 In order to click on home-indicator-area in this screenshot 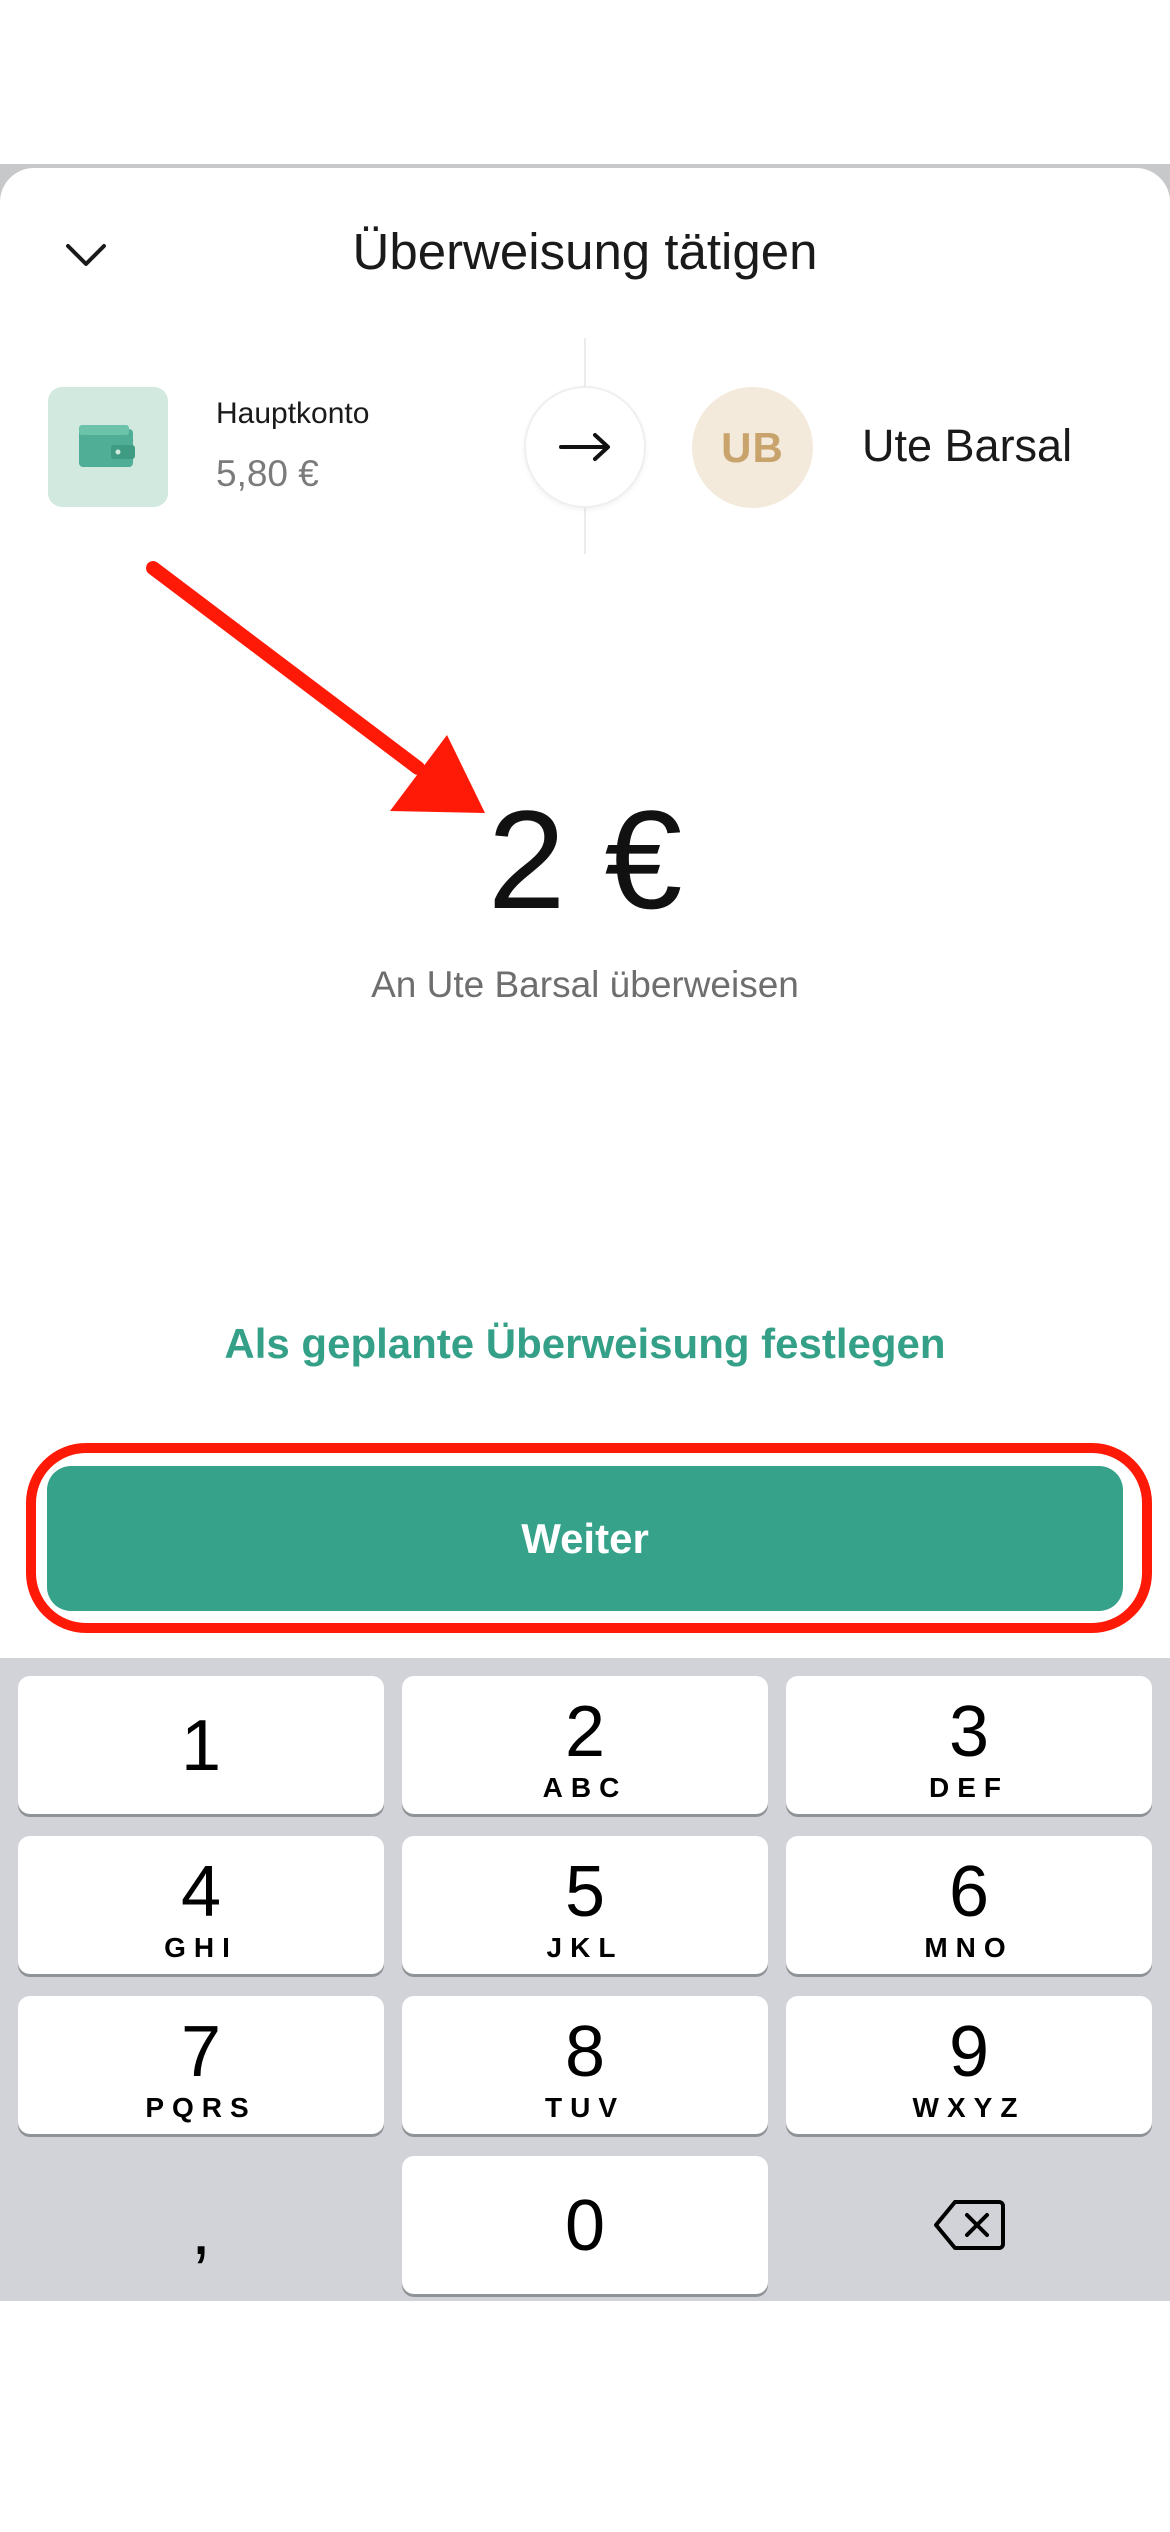, I will do `click(585, 2416)`.